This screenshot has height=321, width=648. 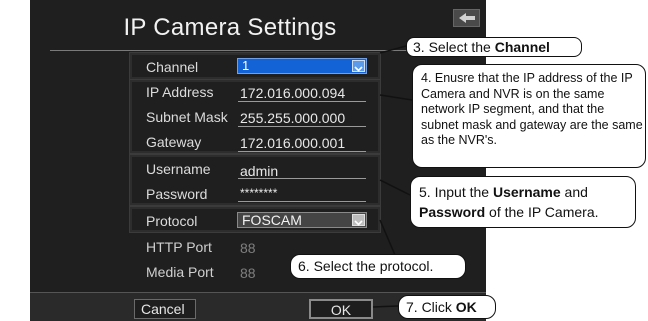 What do you see at coordinates (248, 248) in the screenshot?
I see `http-port-field: 88` at bounding box center [248, 248].